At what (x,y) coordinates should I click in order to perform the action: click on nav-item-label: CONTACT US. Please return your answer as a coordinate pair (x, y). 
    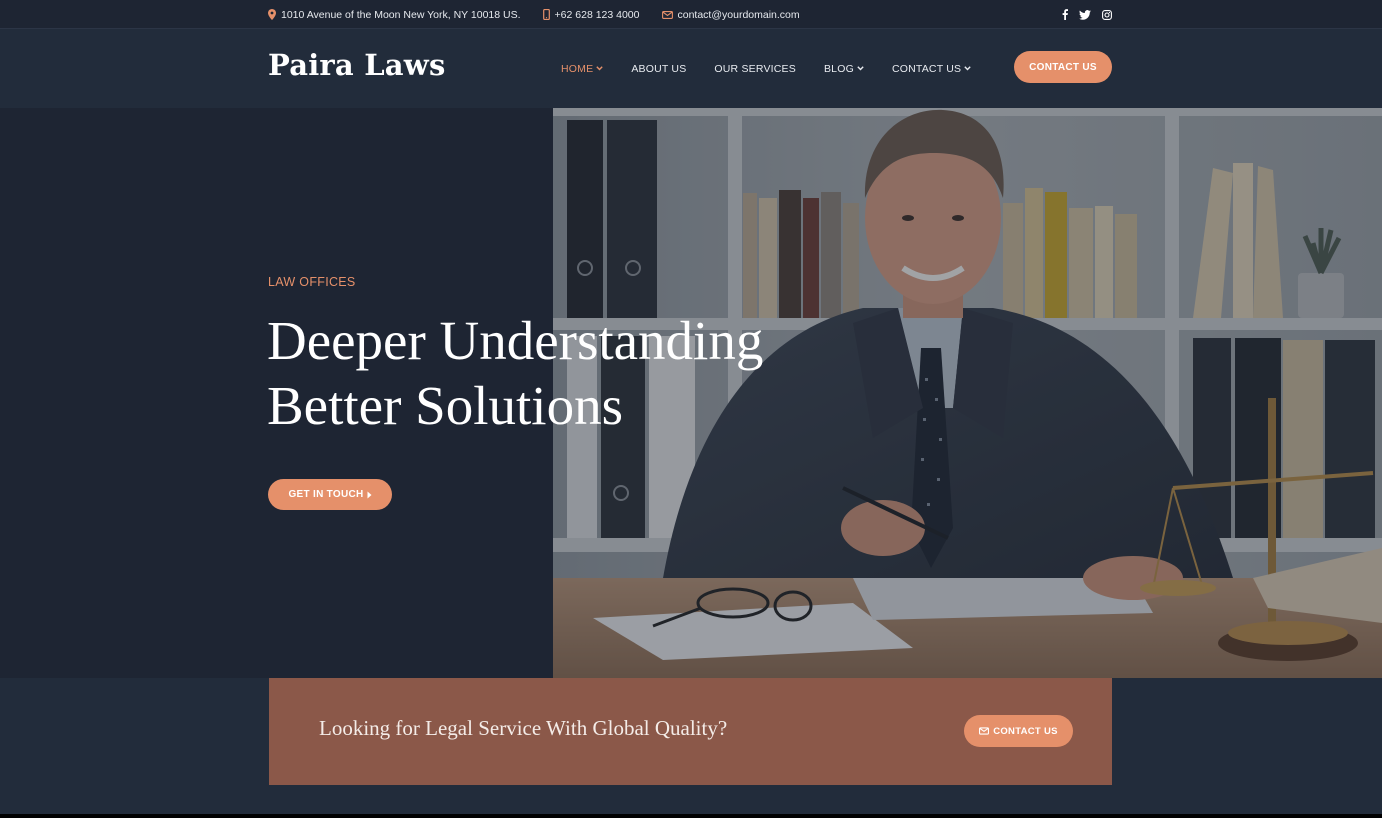
    Looking at the image, I should click on (926, 68).